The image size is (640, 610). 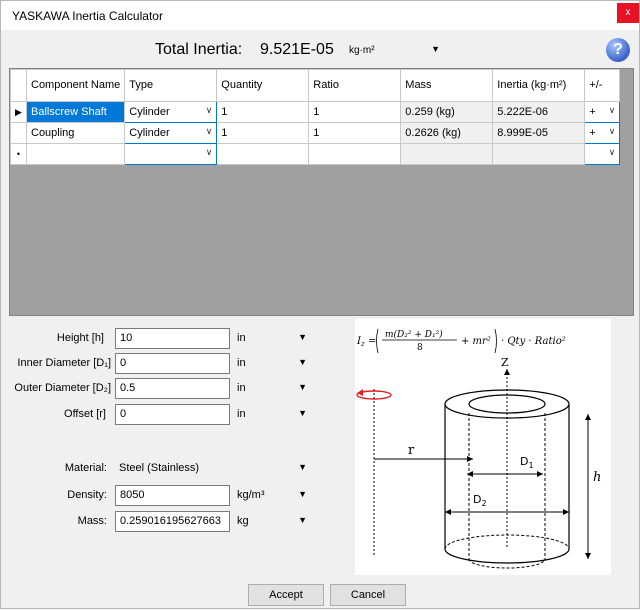 What do you see at coordinates (263, 85) in the screenshot?
I see `column-header-quantity: Quantity` at bounding box center [263, 85].